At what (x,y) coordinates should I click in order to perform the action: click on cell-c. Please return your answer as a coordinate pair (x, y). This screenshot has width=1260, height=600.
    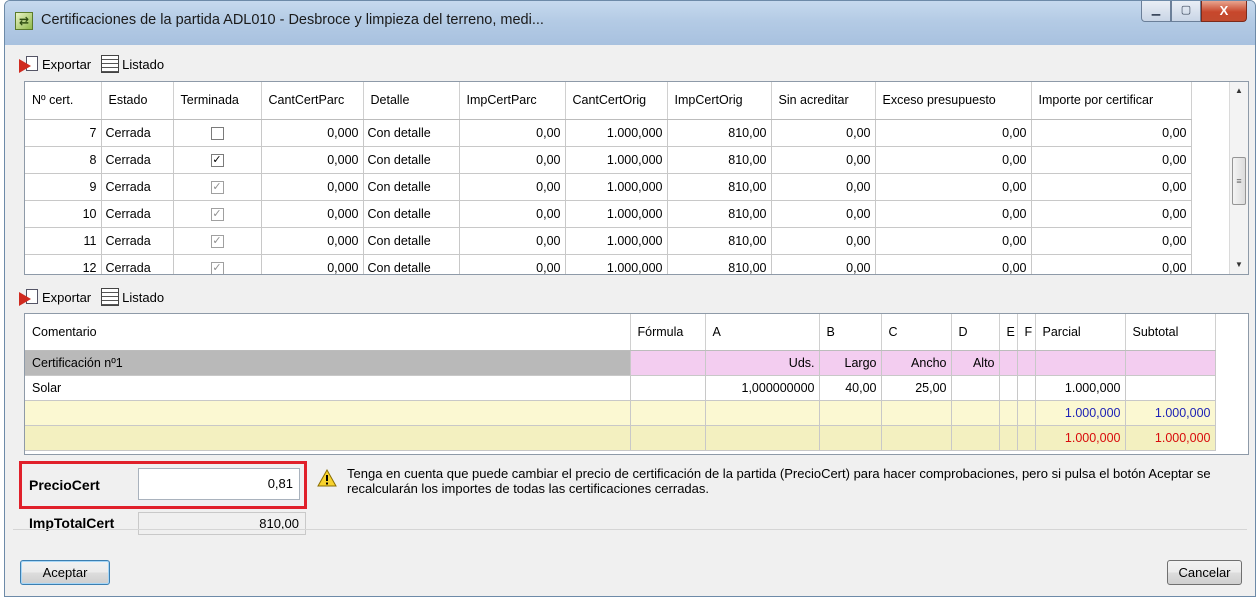
    Looking at the image, I should click on (916, 438).